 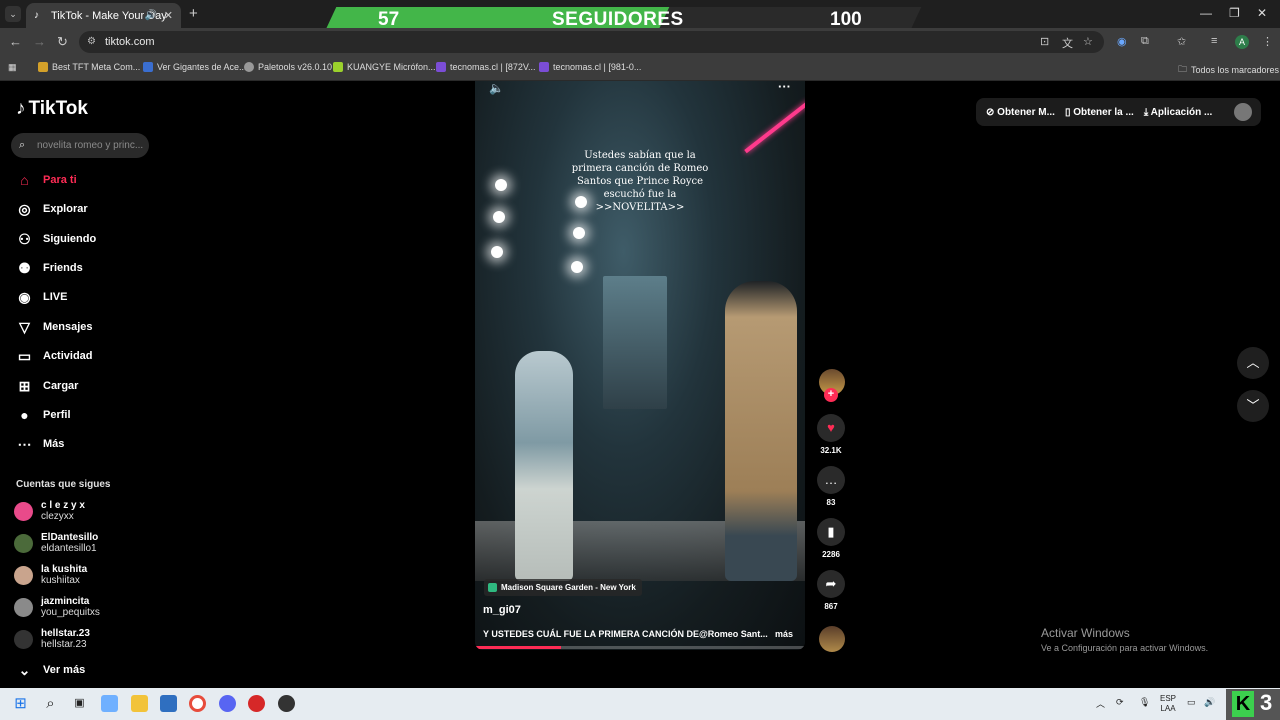 I want to click on network-icon: ▭, so click(x=1191, y=702).